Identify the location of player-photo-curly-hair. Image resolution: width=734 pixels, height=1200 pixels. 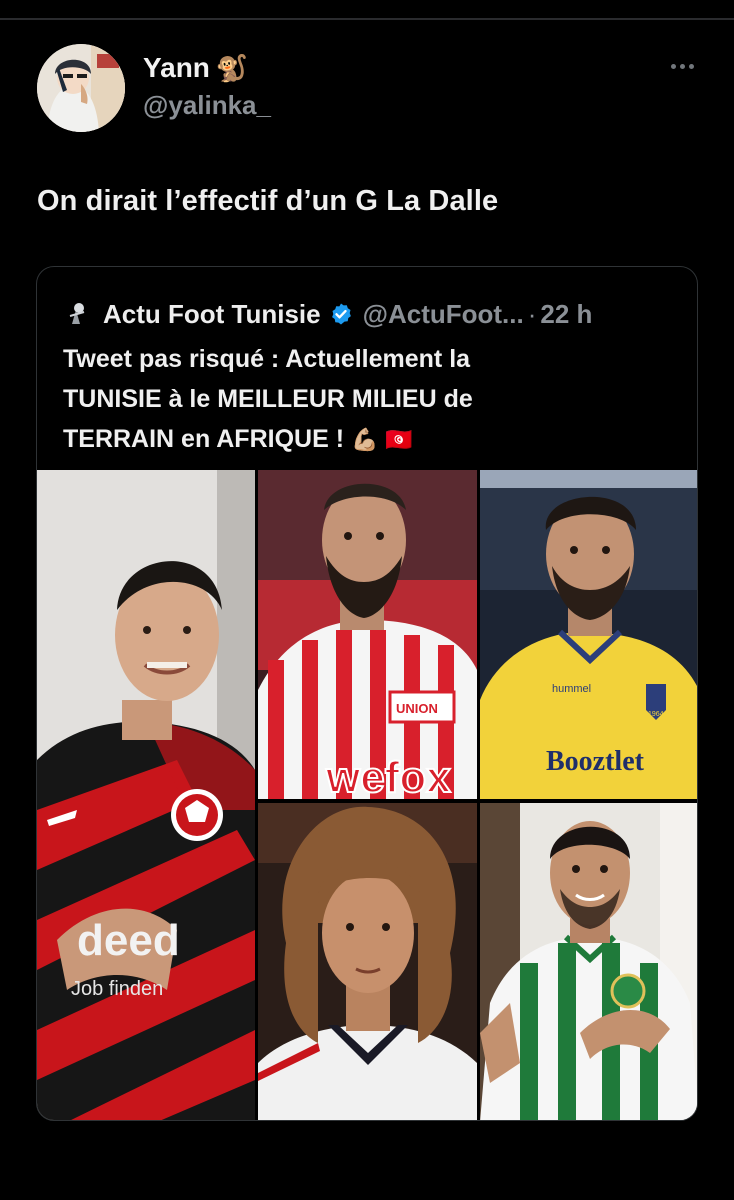
(367, 961).